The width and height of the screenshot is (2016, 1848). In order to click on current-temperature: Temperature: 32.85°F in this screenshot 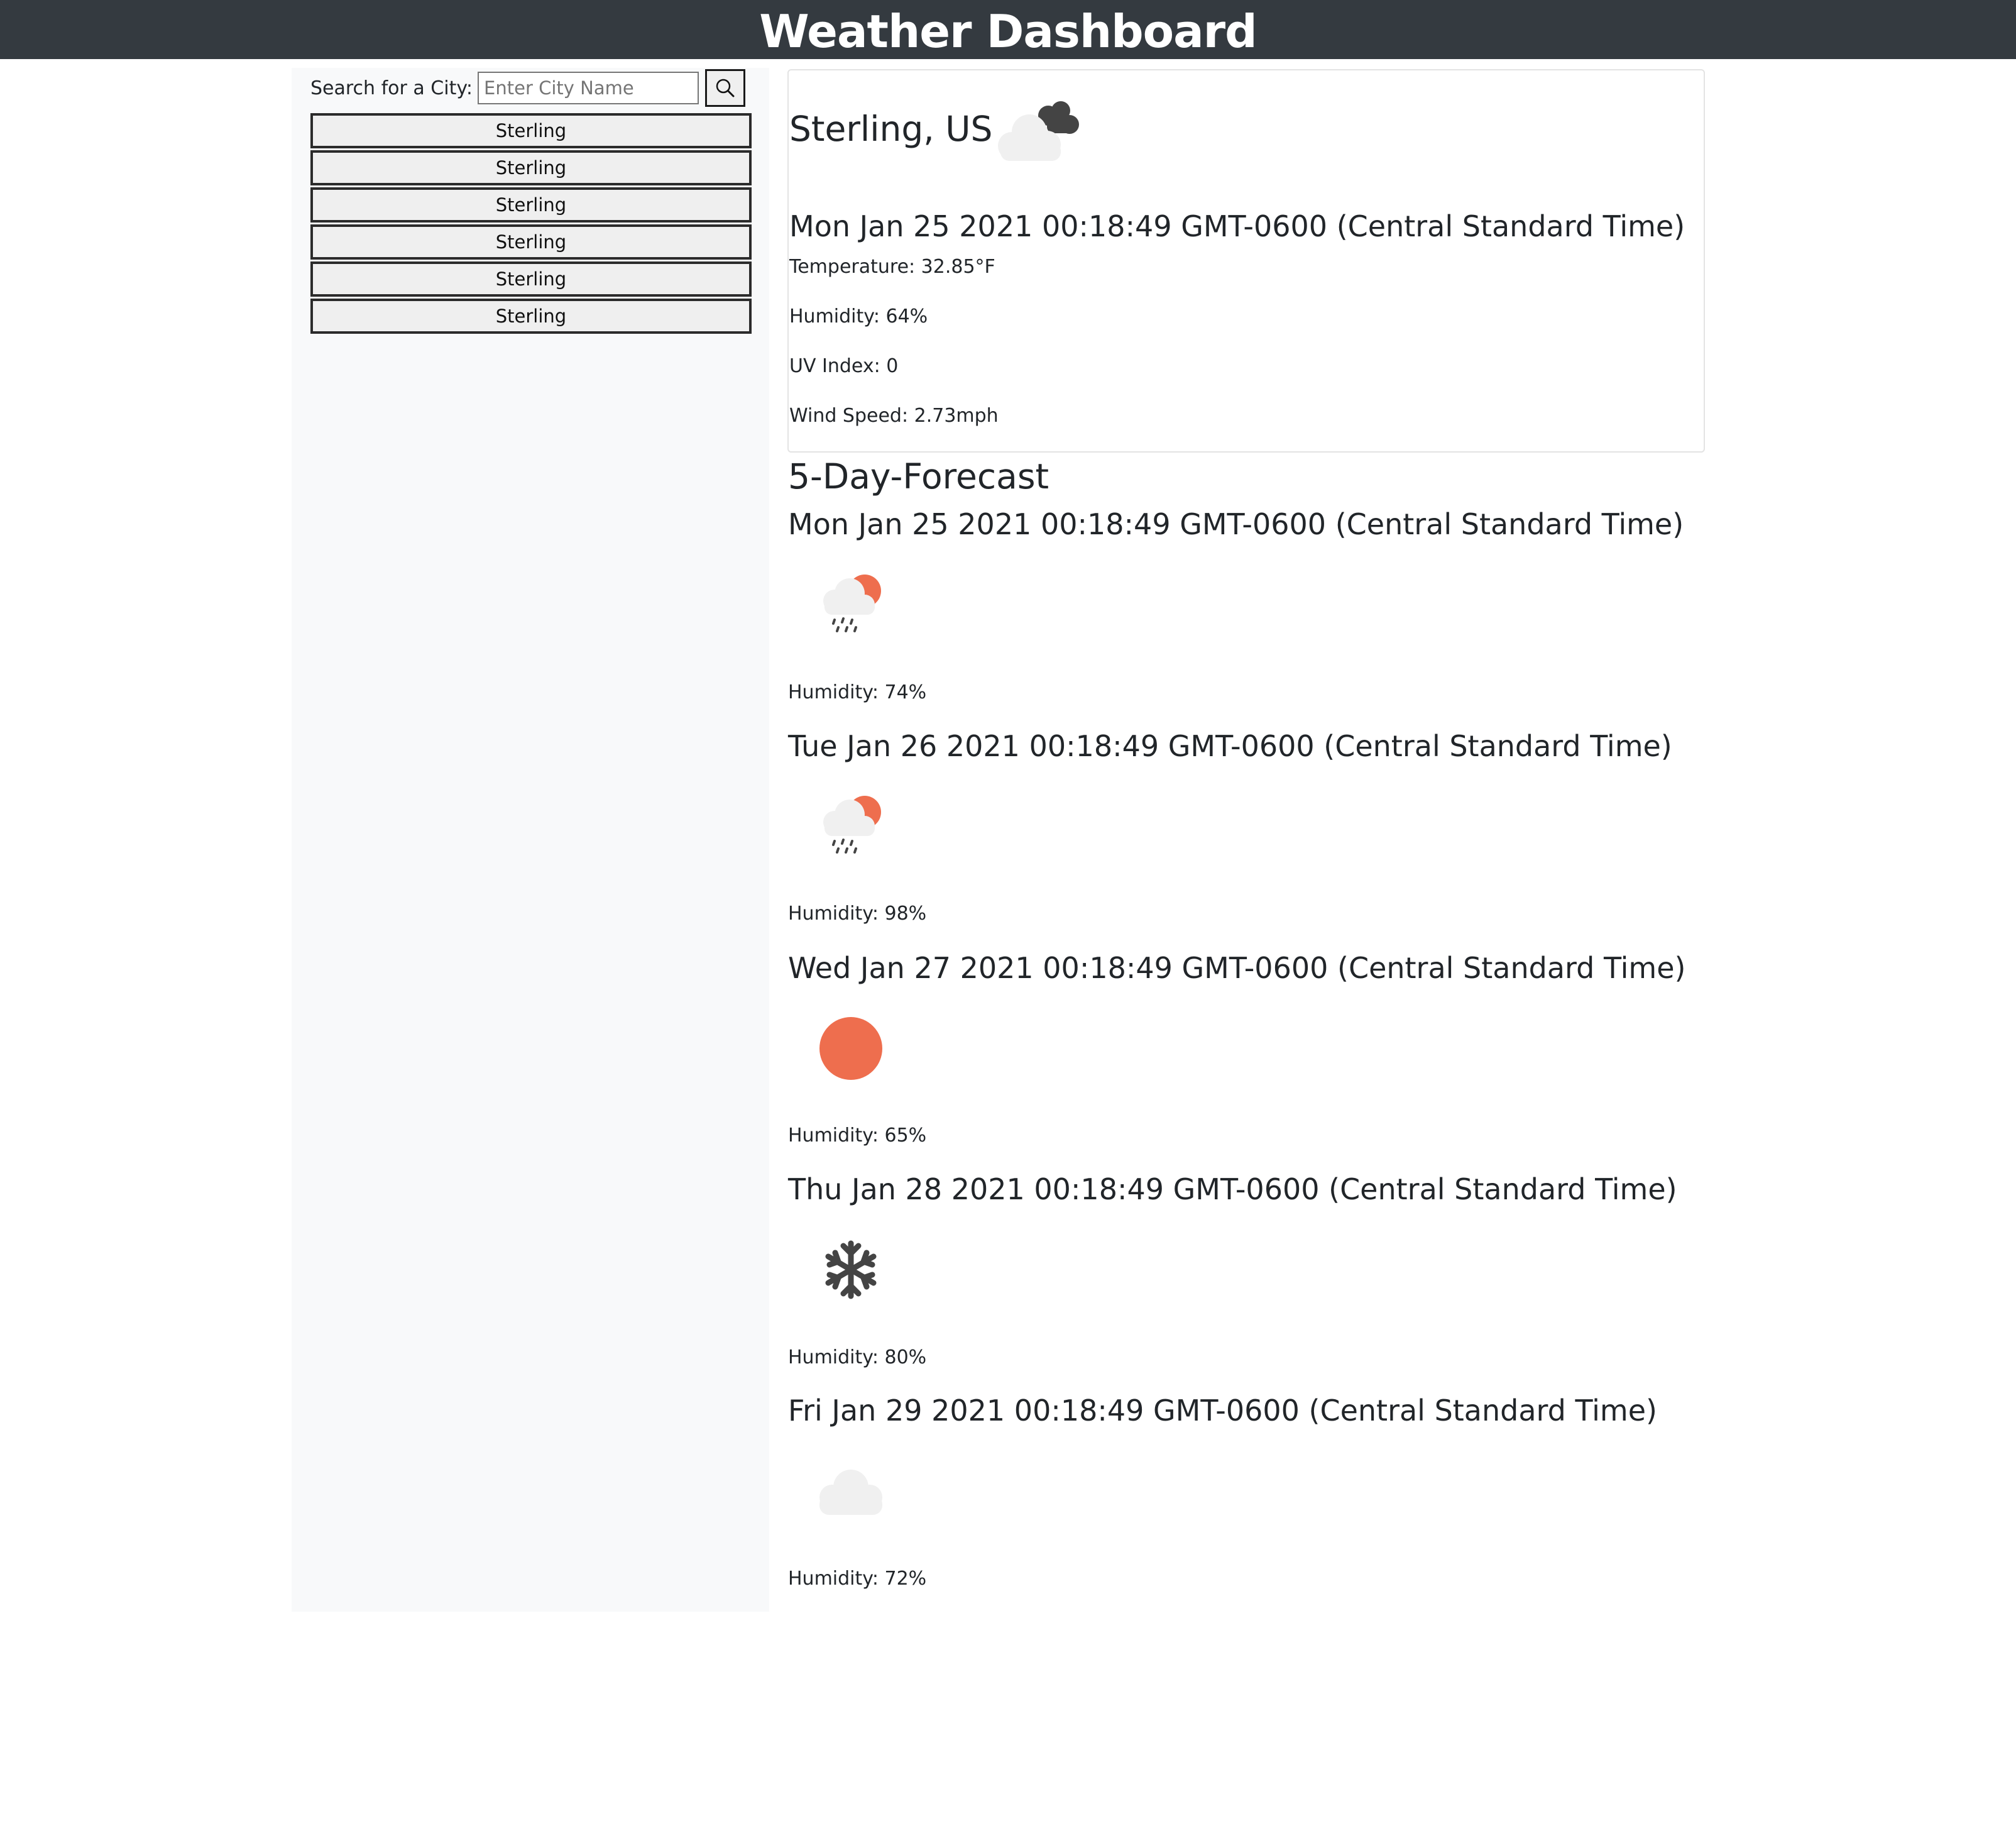, I will do `click(892, 267)`.